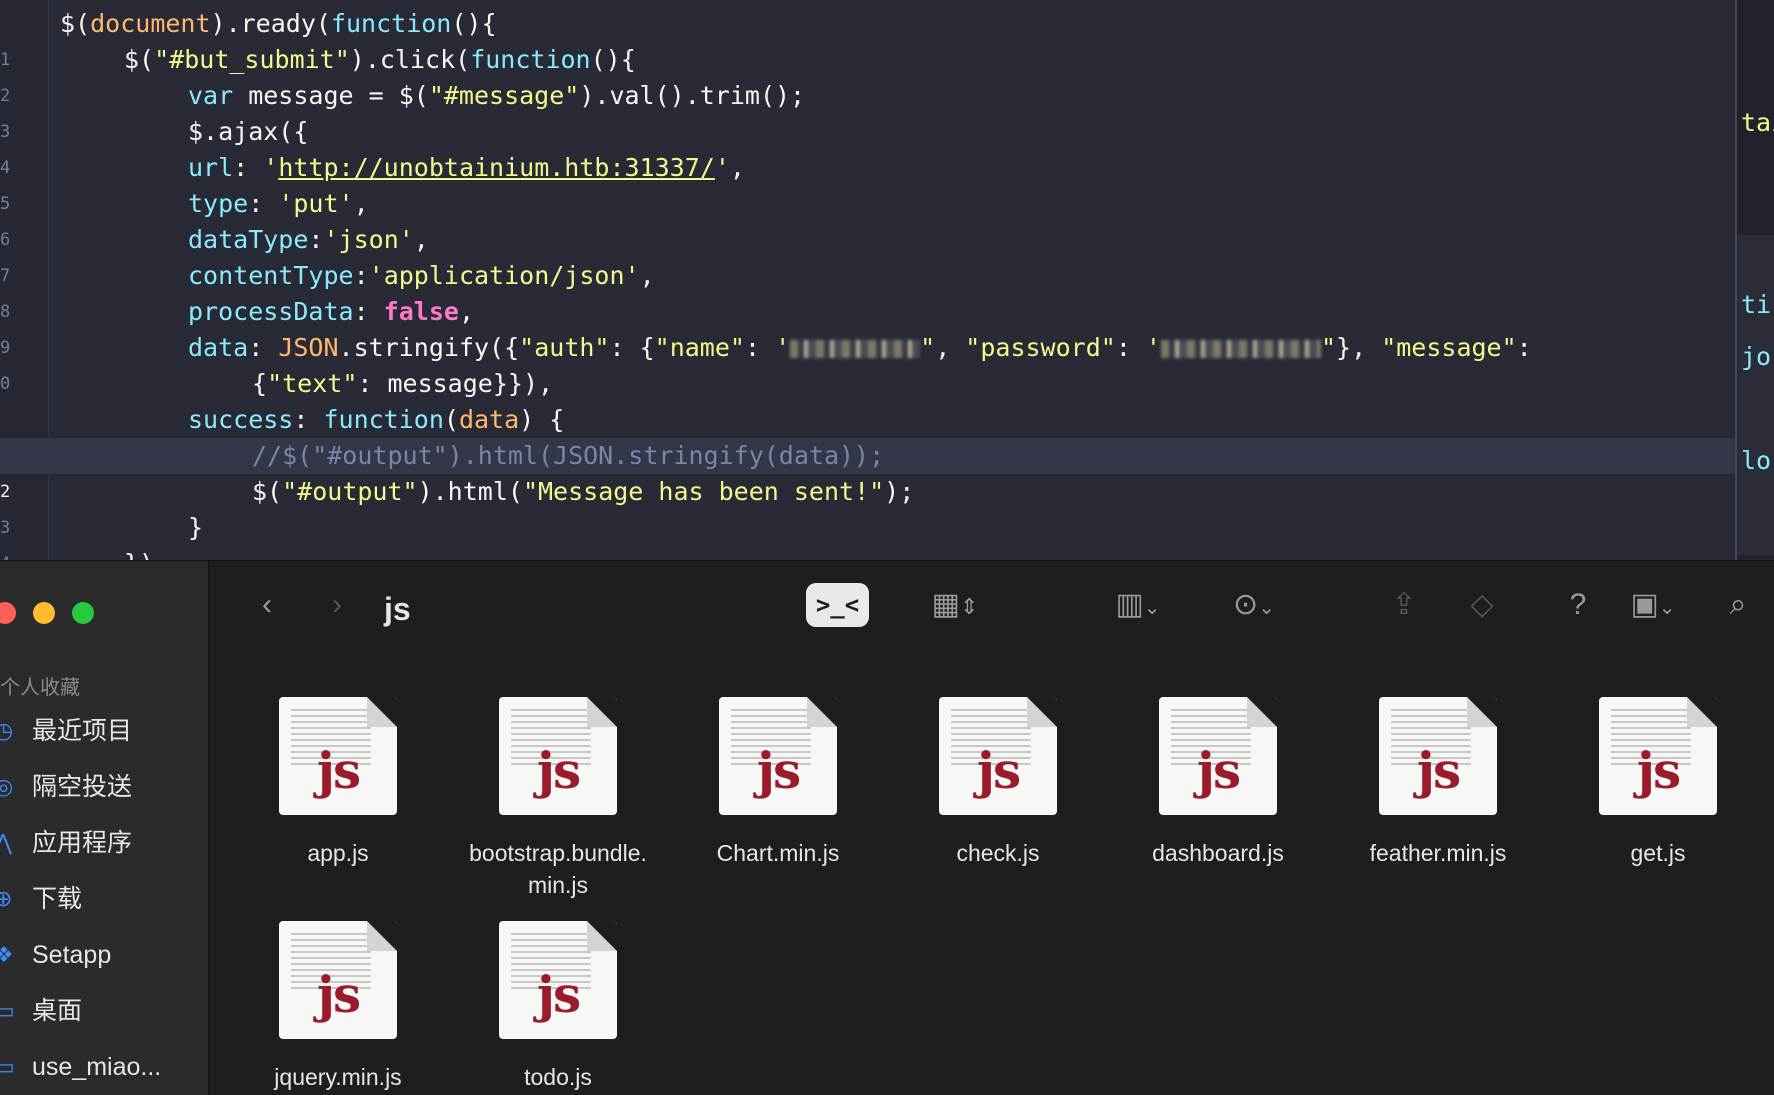  Describe the element at coordinates (991, 611) in the screenshot. I see `finder-toolbar: ‹ › js >_< ▦⇕ ▥⌄ ⊙⌄ ⇪ ◇ ? ▣⌄ ⌕` at that location.